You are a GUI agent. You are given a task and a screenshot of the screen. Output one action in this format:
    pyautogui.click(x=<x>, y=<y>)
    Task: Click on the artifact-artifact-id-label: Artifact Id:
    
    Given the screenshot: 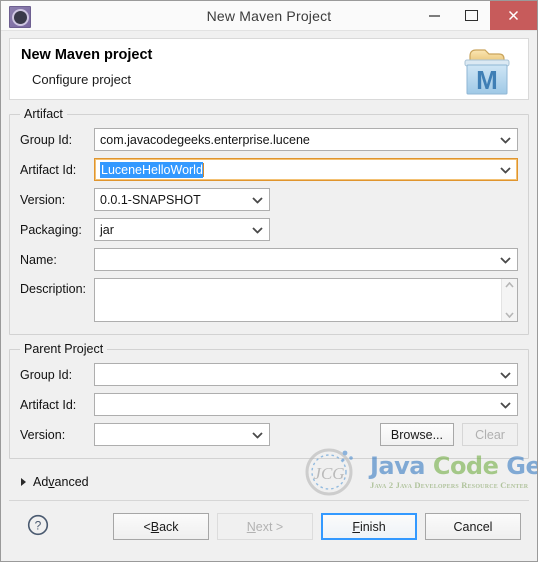 What is the action you would take?
    pyautogui.click(x=48, y=169)
    